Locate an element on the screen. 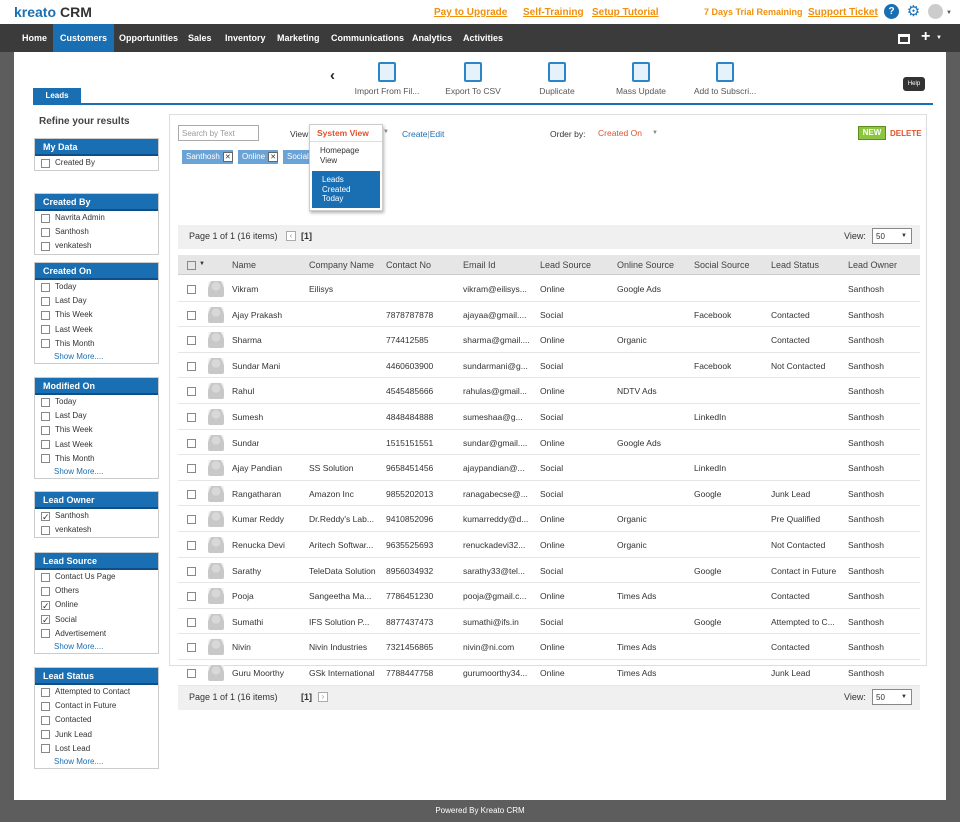 This screenshot has width=960, height=822. table-cell: Ajay Prakash is located at coordinates (257, 315).